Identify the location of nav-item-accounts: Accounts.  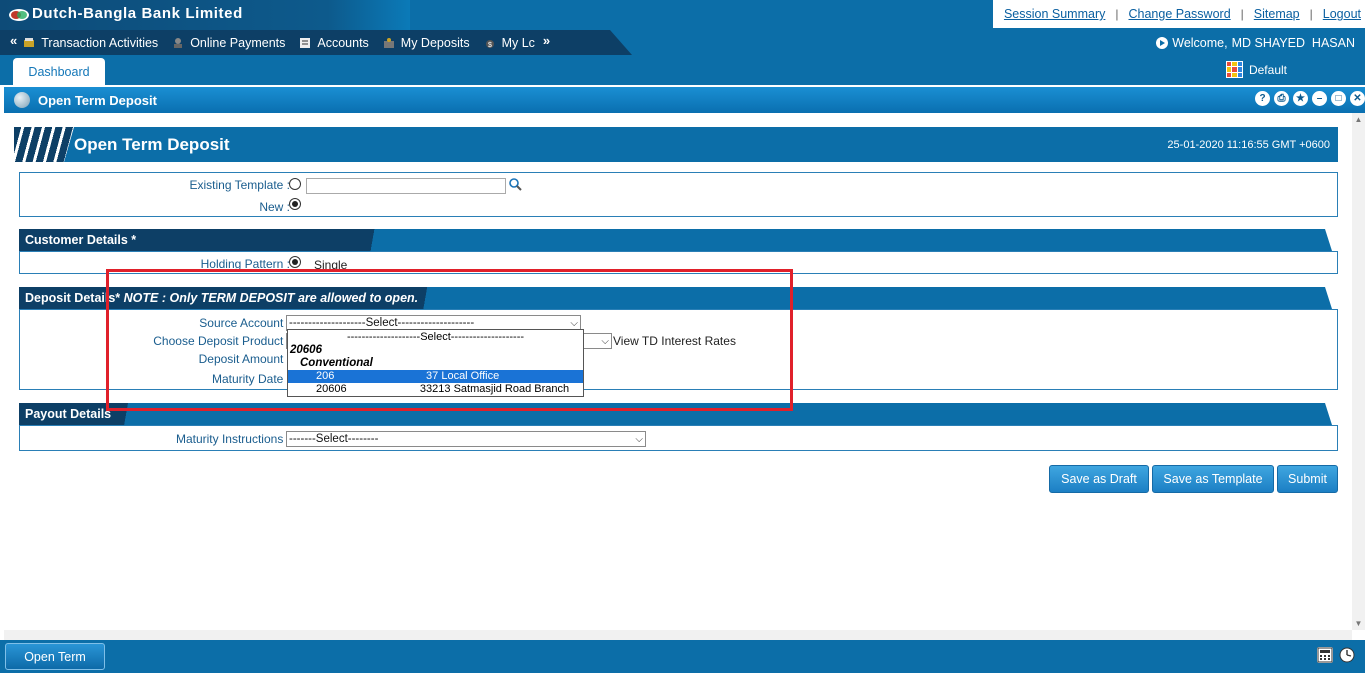
(334, 43).